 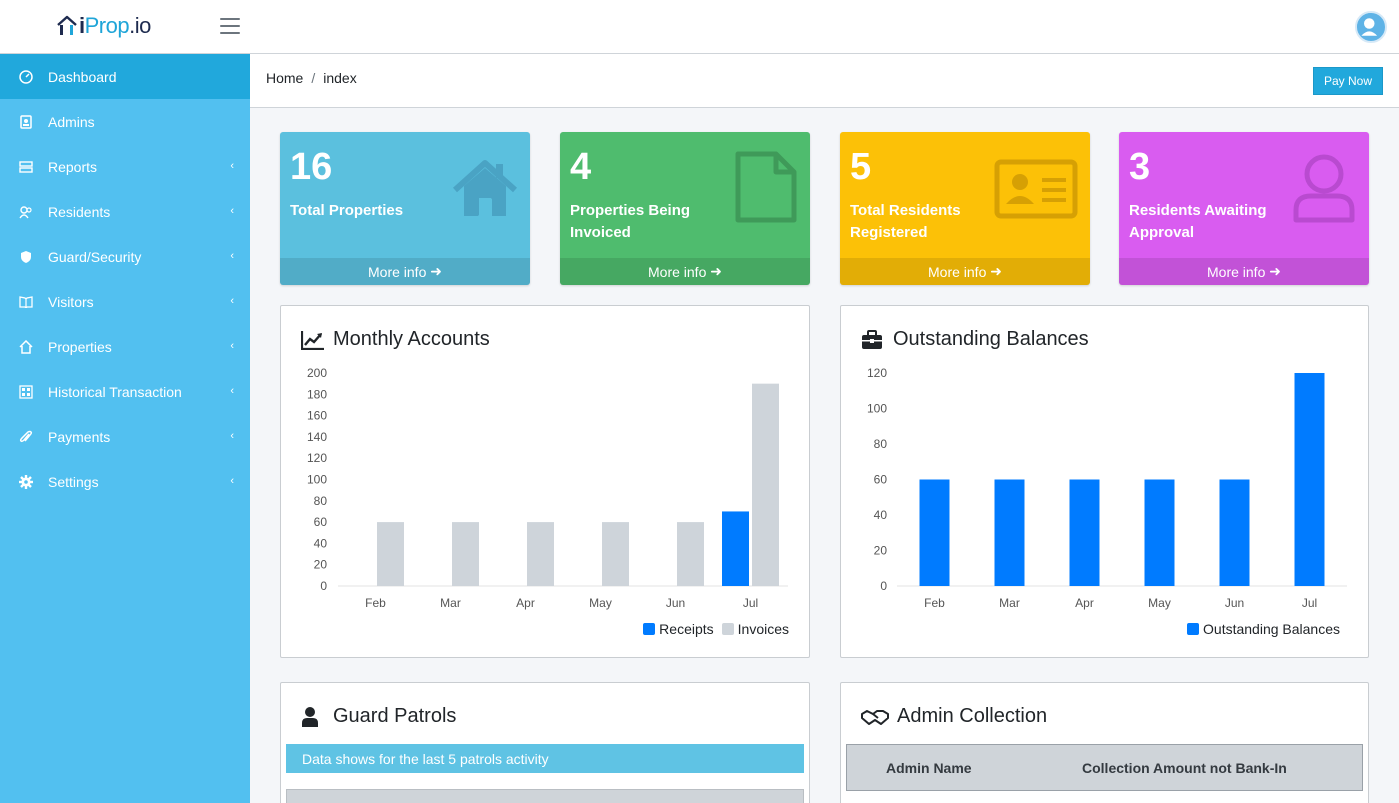 I want to click on sidebar-item-visitors: Visitors ‹, so click(x=125, y=301).